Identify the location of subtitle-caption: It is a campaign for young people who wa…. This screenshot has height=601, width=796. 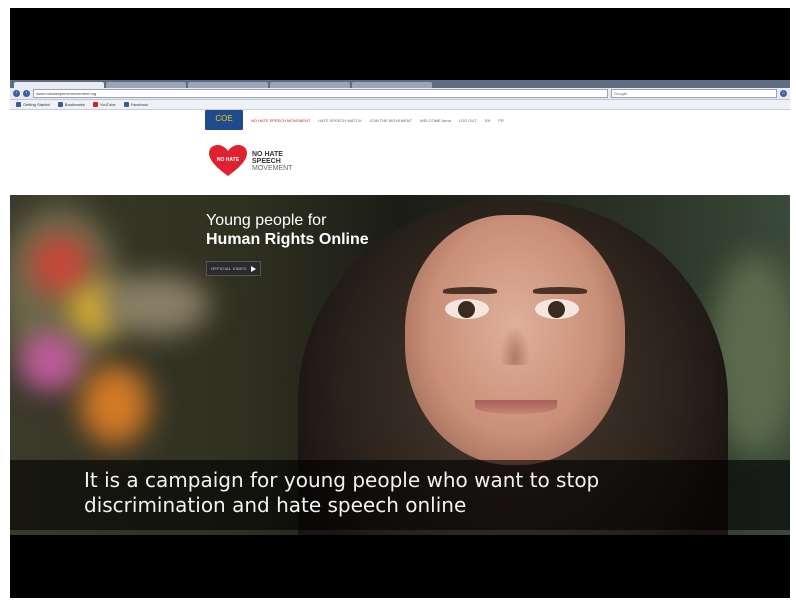
(400, 495).